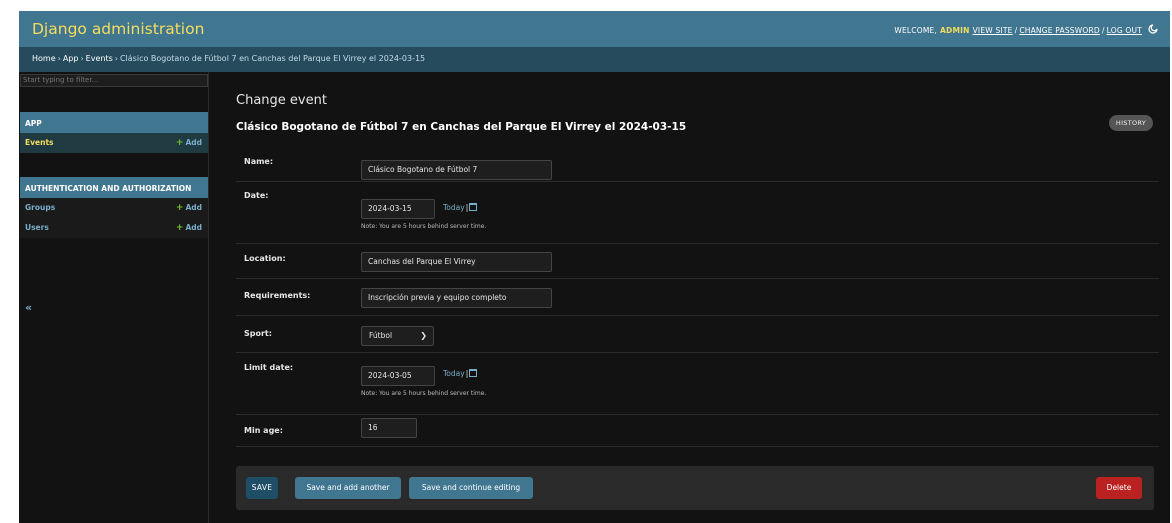 The height and width of the screenshot is (523, 1172). I want to click on breadcrumb-home: Home, so click(44, 58).